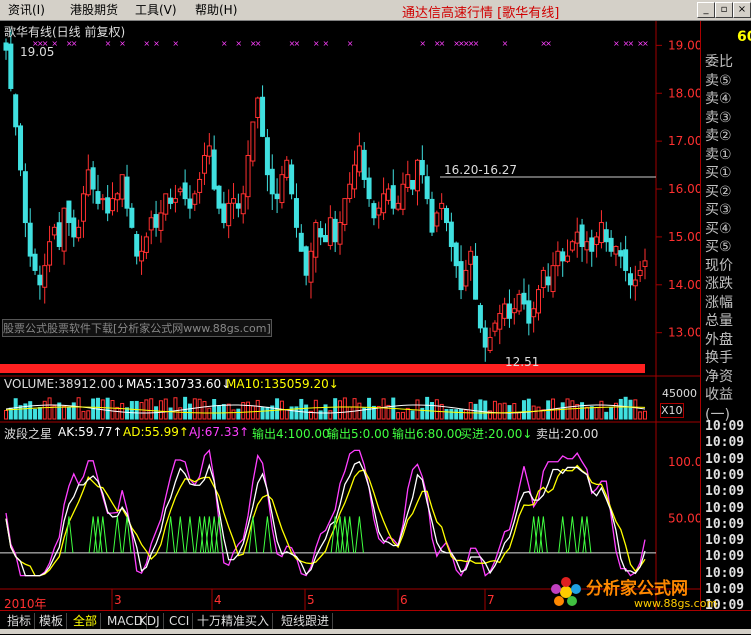 This screenshot has height=635, width=751. Describe the element at coordinates (234, 621) in the screenshot. I see `tab-6: 十万精准买入` at that location.